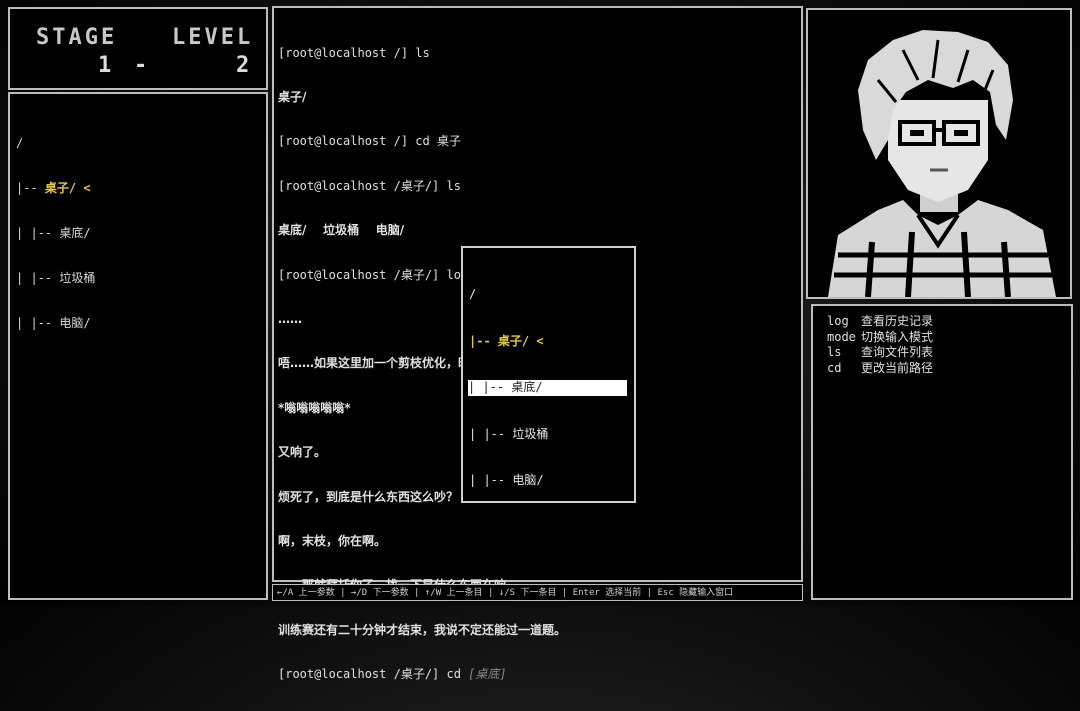 This screenshot has height=711, width=1080. Describe the element at coordinates (243, 65) in the screenshot. I see `level-value: 2` at that location.